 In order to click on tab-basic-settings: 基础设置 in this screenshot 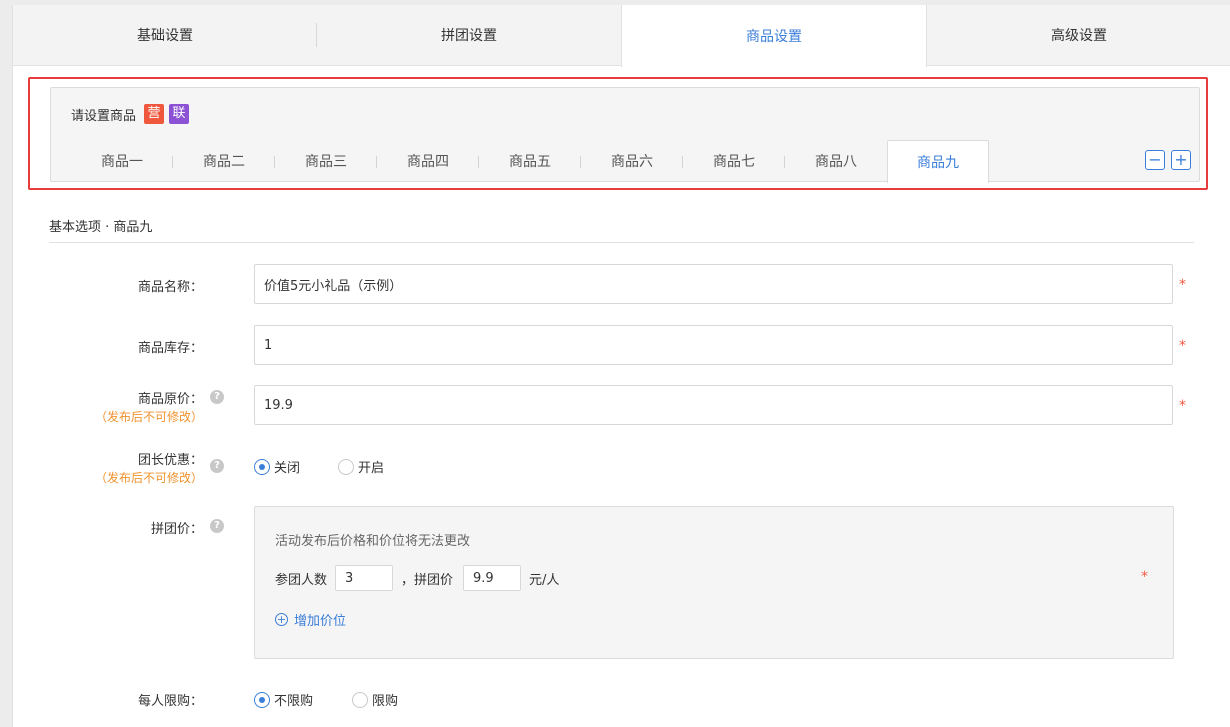, I will do `click(165, 35)`.